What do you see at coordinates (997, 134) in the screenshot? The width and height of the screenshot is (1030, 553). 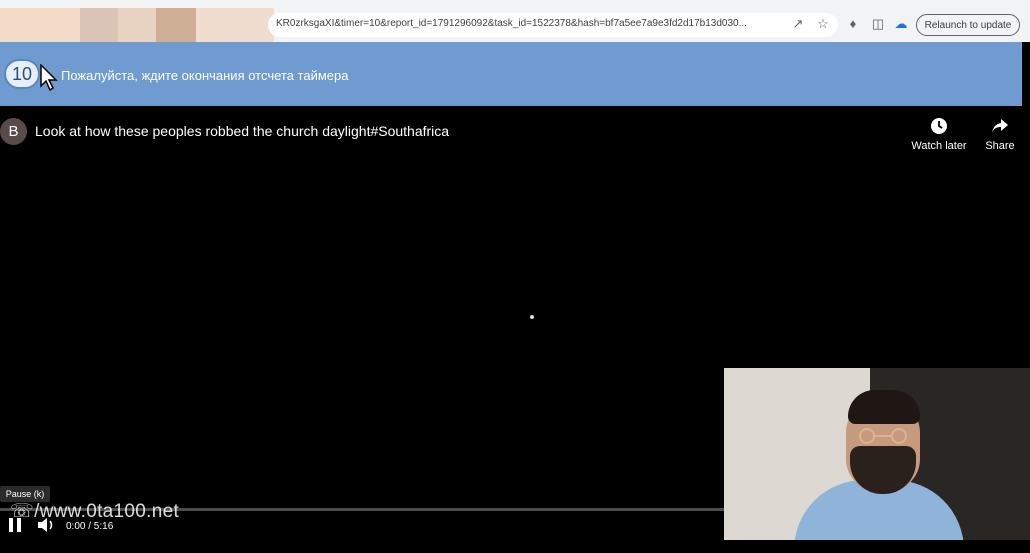 I see `share-button: Share` at bounding box center [997, 134].